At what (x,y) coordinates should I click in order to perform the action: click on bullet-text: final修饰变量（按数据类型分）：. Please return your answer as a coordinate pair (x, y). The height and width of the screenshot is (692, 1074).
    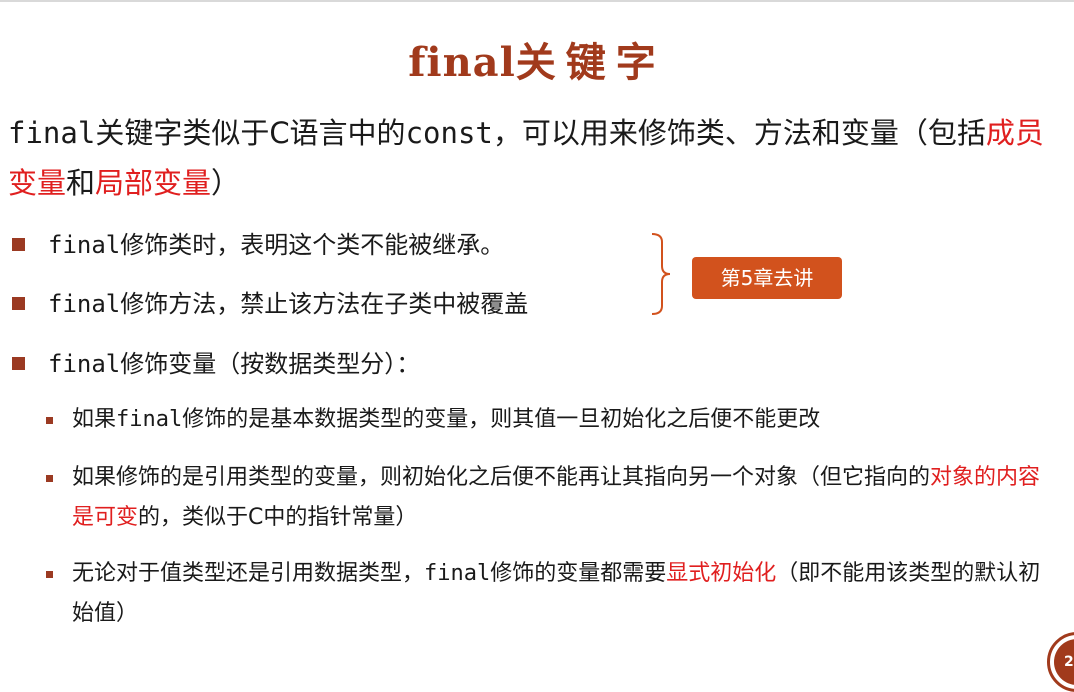
    Looking at the image, I should click on (234, 364).